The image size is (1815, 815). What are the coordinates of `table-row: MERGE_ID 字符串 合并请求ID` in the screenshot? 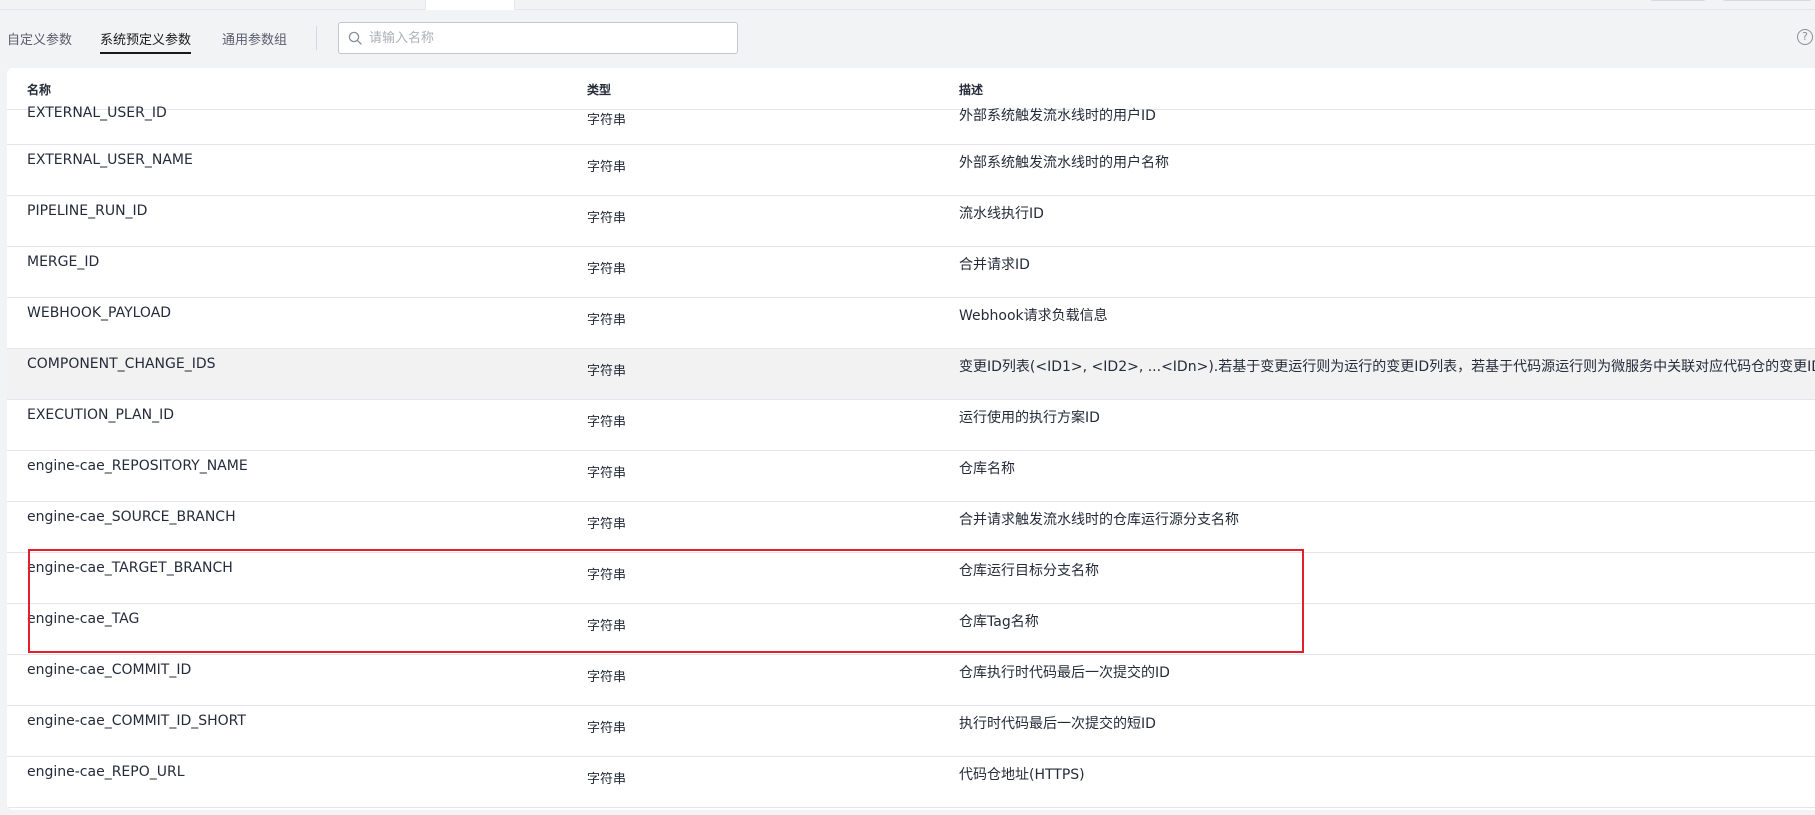 It's located at (911, 272).